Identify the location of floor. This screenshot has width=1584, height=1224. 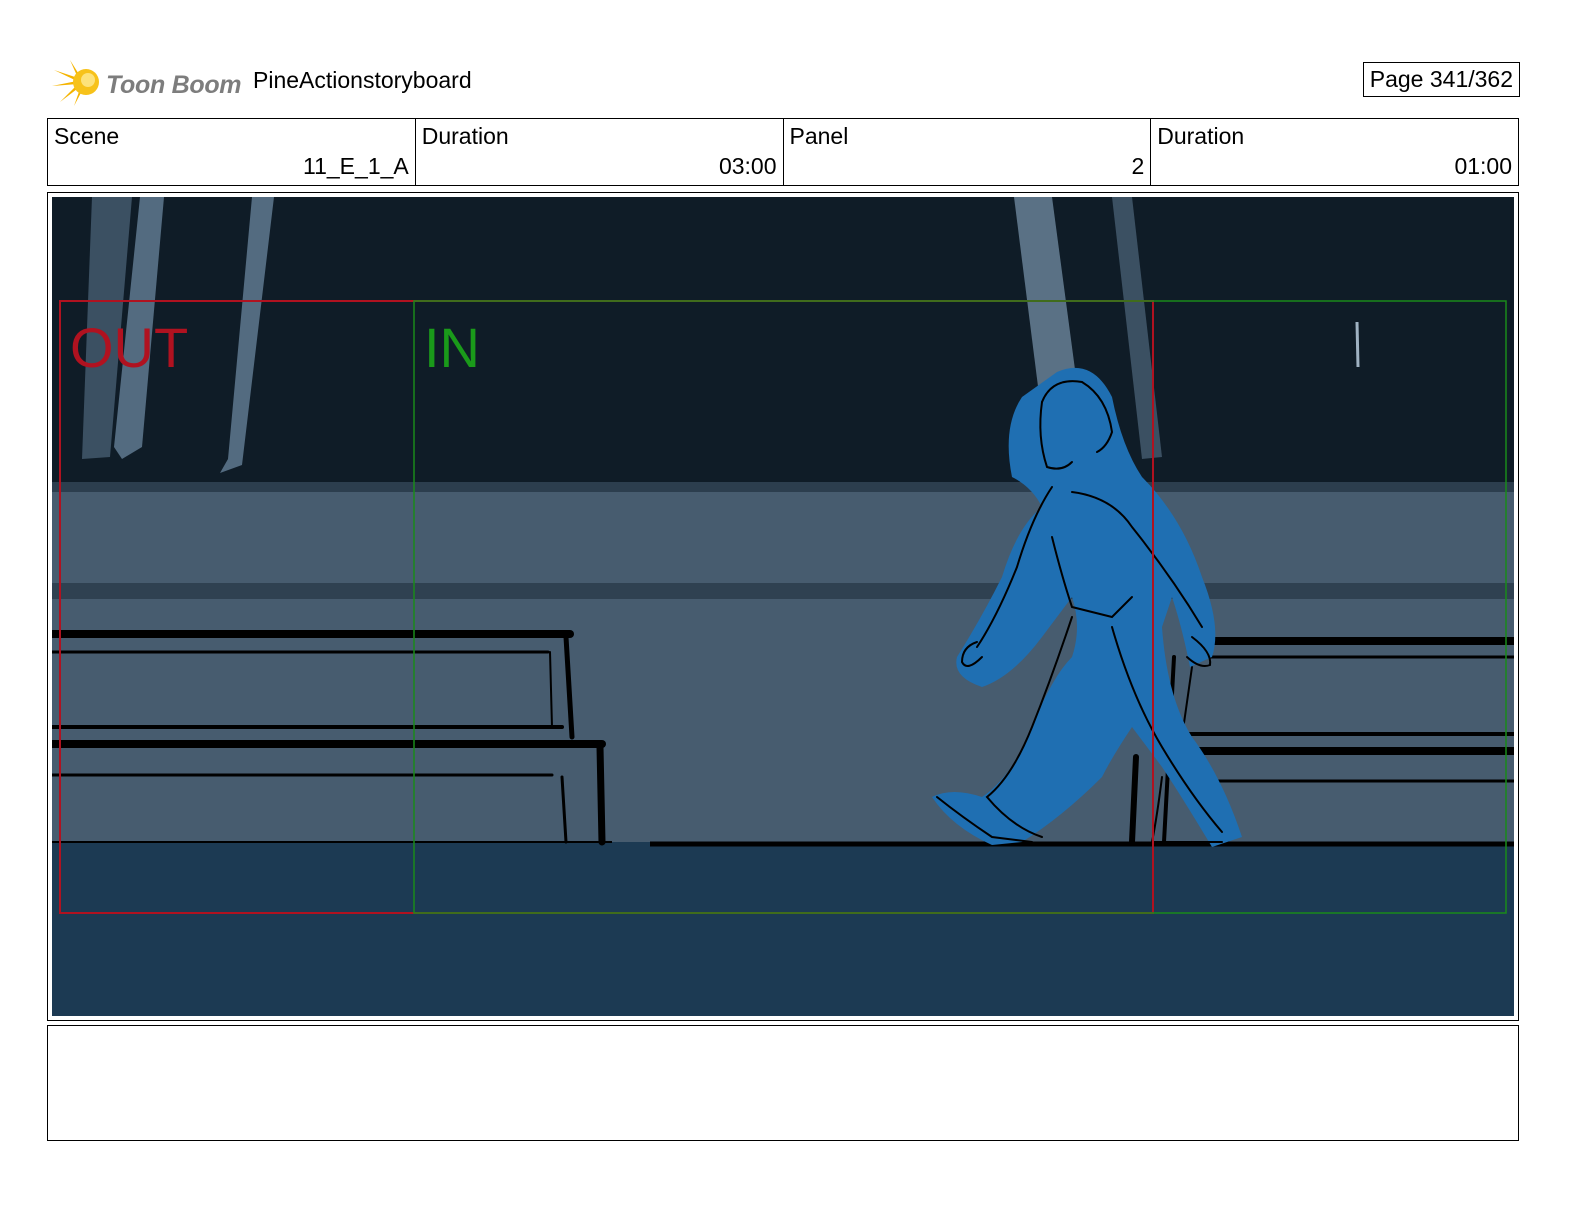
(783, 929).